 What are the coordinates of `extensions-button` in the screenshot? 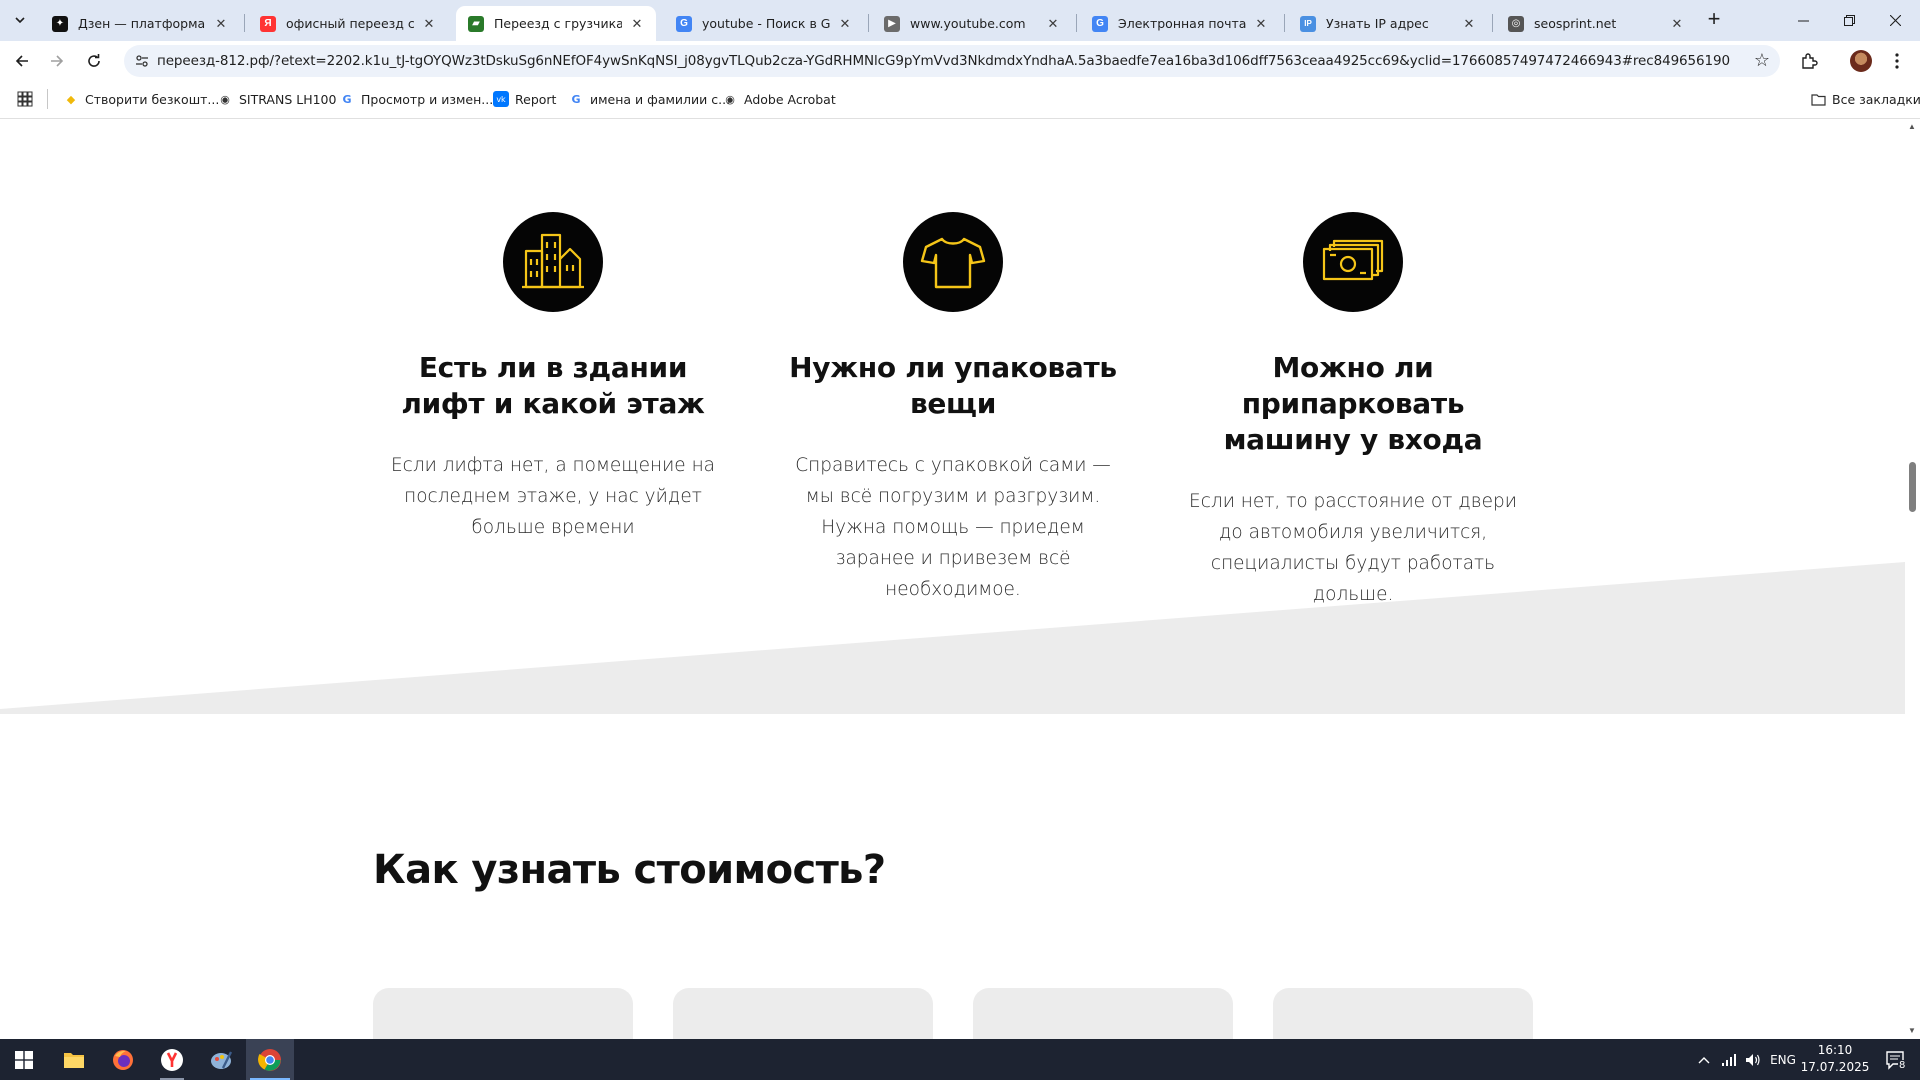 It's located at (1809, 61).